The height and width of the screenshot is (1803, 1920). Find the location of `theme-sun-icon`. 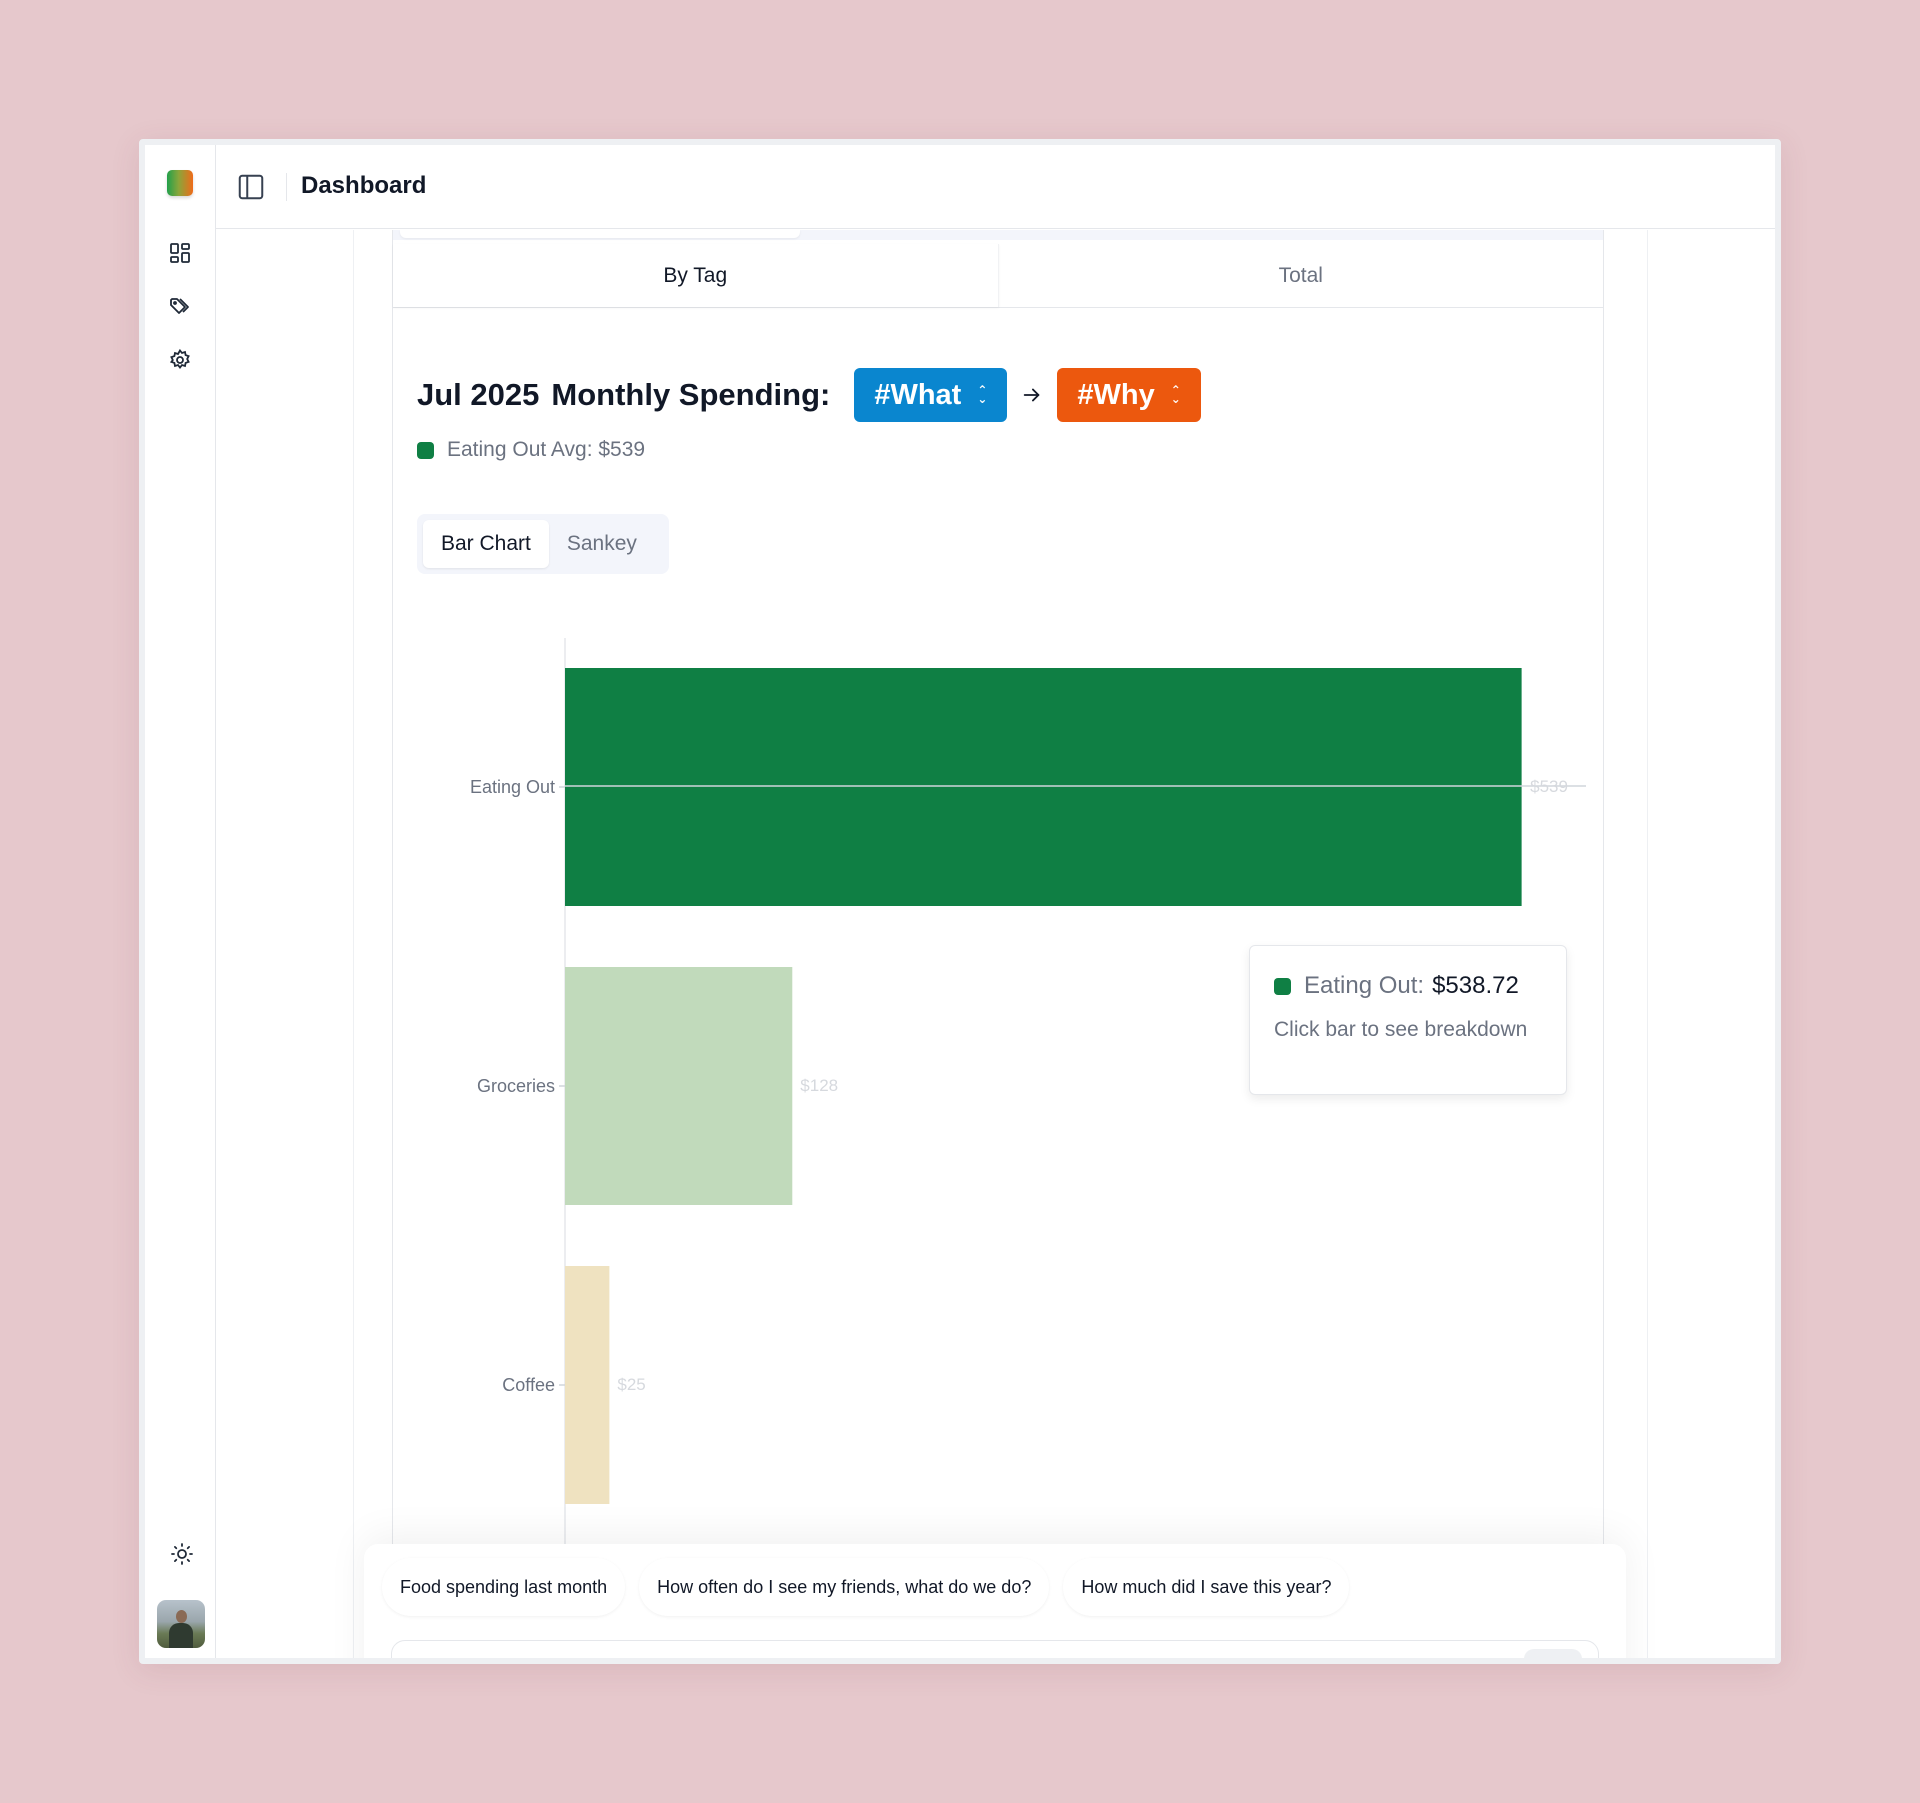

theme-sun-icon is located at coordinates (182, 1554).